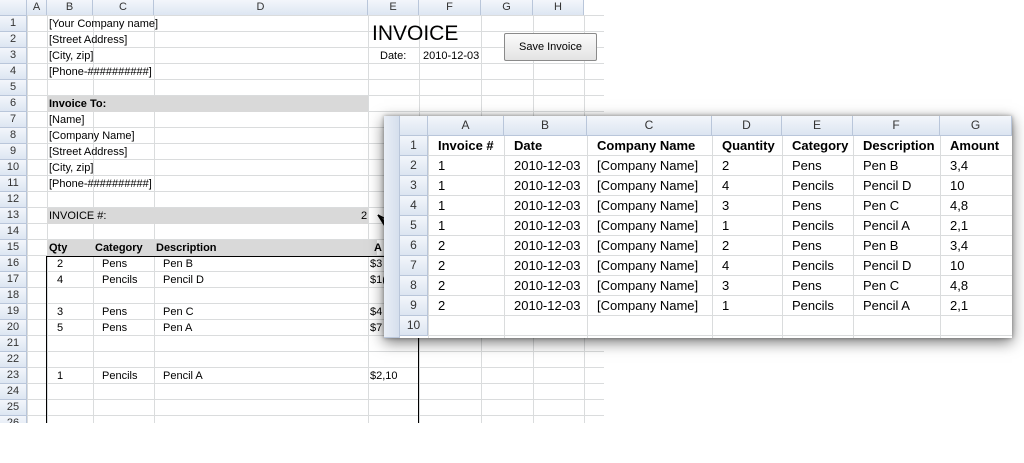 Image resolution: width=1024 pixels, height=463 pixels. What do you see at coordinates (13, 184) in the screenshot?
I see `row-header-11: 11` at bounding box center [13, 184].